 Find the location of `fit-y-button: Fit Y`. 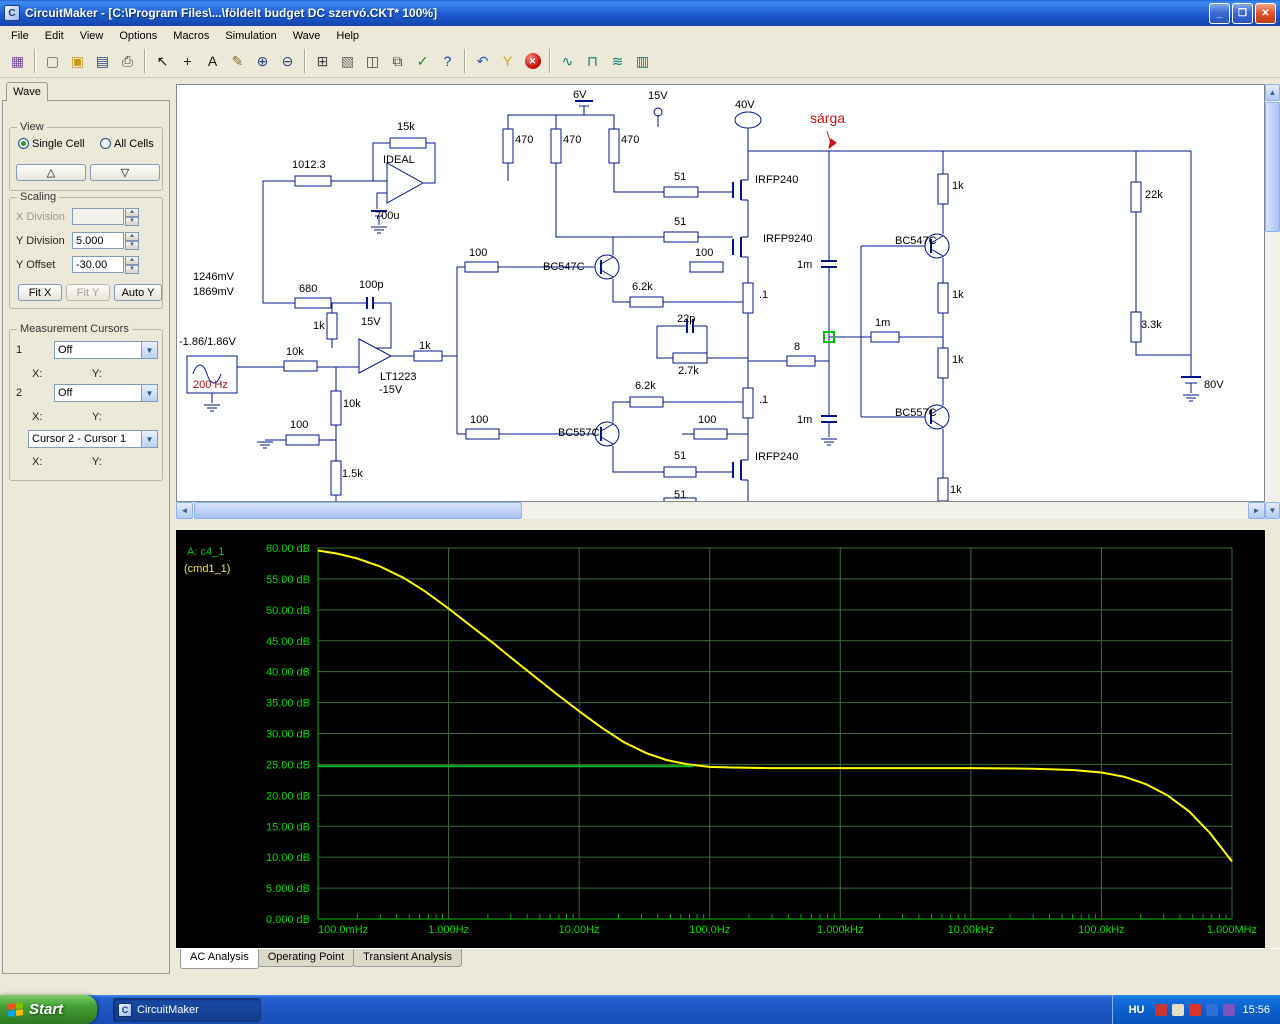

fit-y-button: Fit Y is located at coordinates (88, 292).